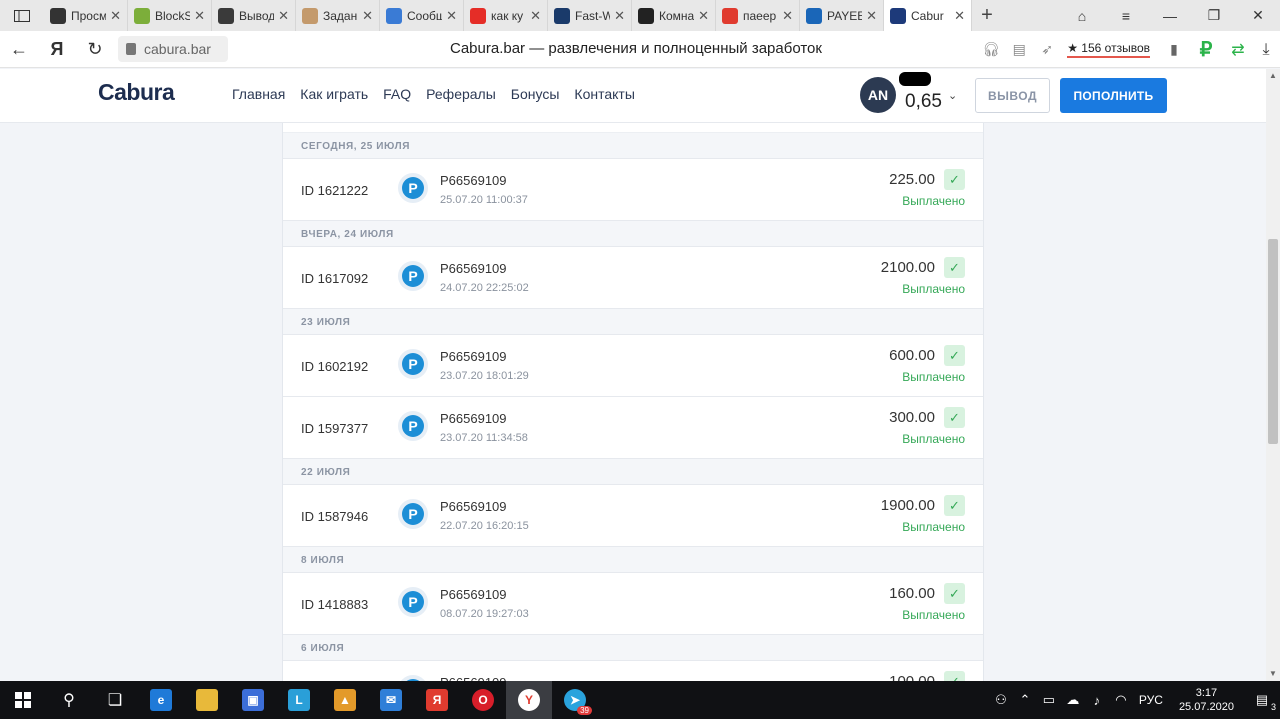 This screenshot has width=1280, height=719. Describe the element at coordinates (928, 15) in the screenshot. I see `browser-tab: Cabur ✕` at that location.